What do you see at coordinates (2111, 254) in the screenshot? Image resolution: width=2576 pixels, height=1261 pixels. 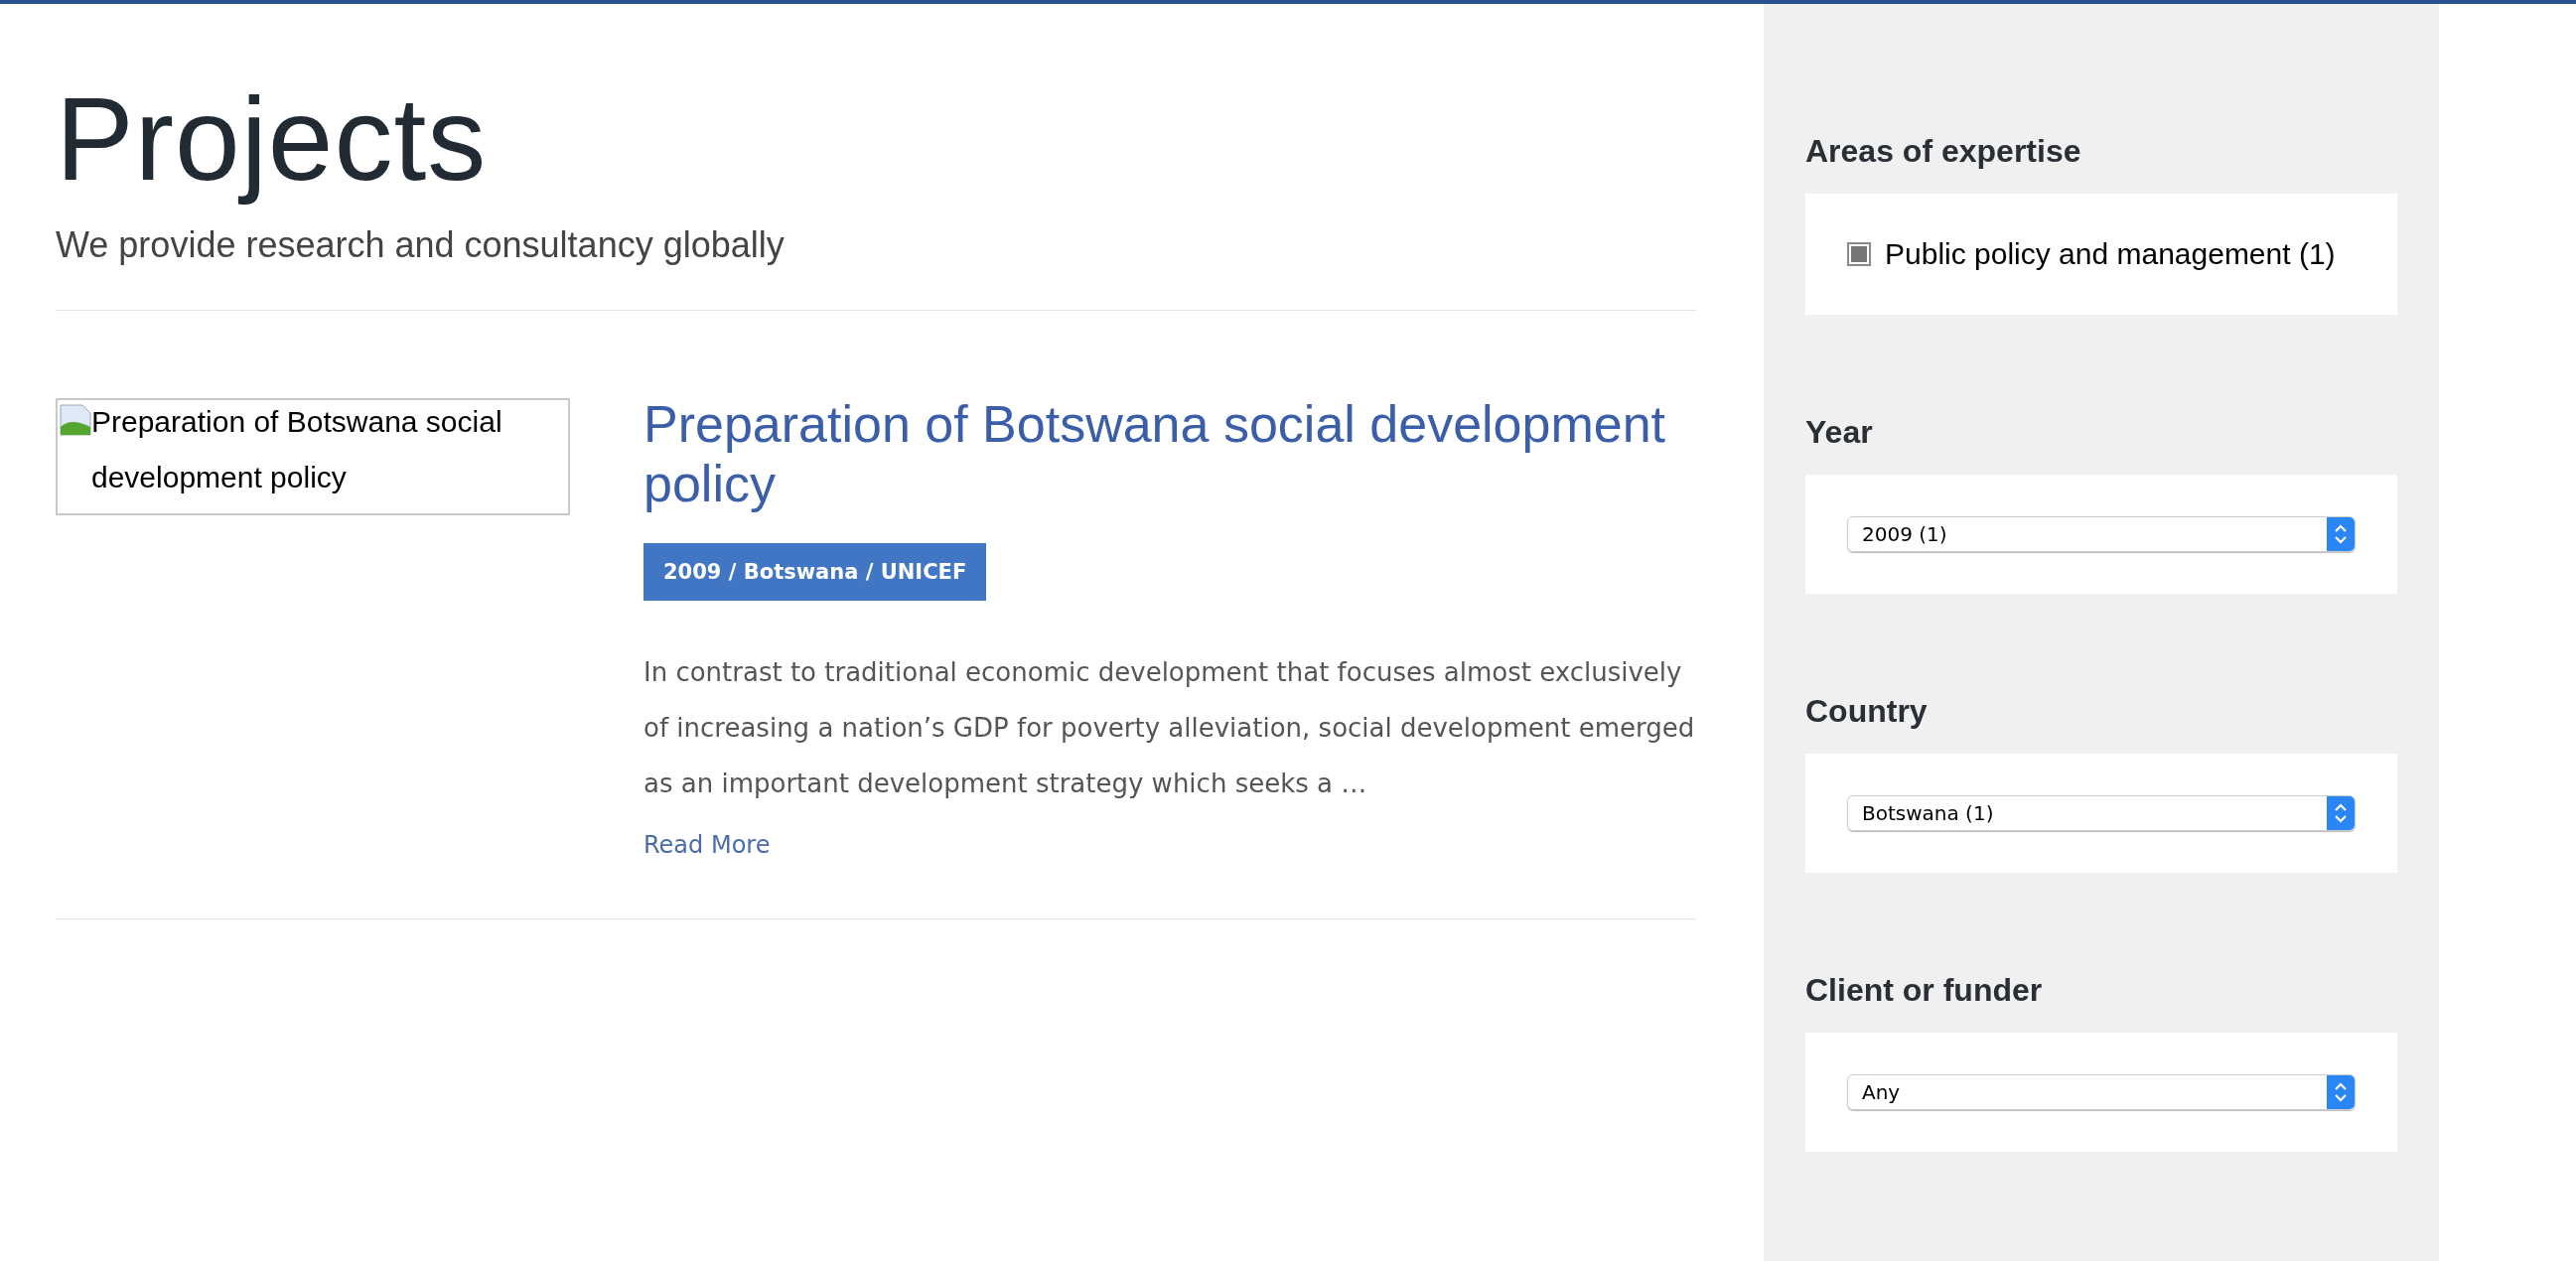 I see `checkbox-label: Public policy and management (1)` at bounding box center [2111, 254].